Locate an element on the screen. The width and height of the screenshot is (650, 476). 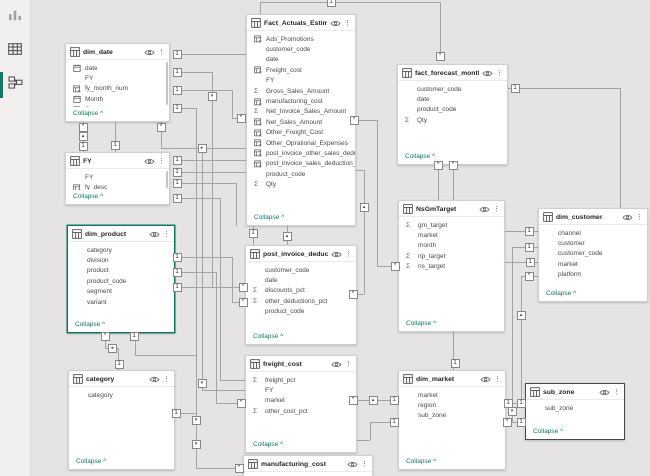
field-row: Σother_deductions_pct is located at coordinates (301, 301).